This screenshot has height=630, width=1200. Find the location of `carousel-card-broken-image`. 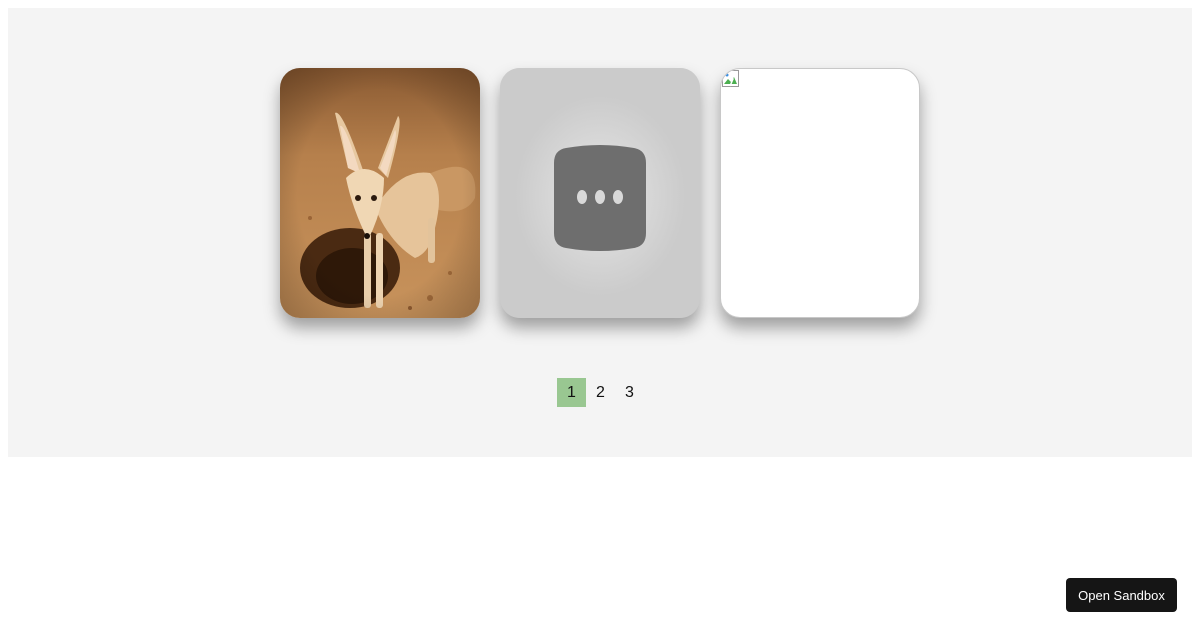

carousel-card-broken-image is located at coordinates (820, 193).